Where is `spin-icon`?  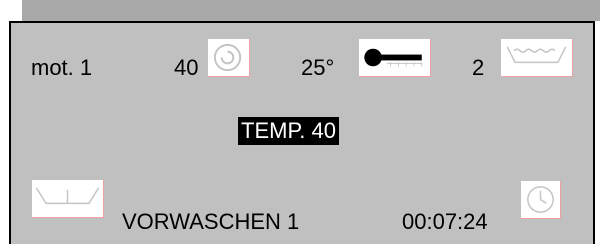
spin-icon is located at coordinates (229, 58).